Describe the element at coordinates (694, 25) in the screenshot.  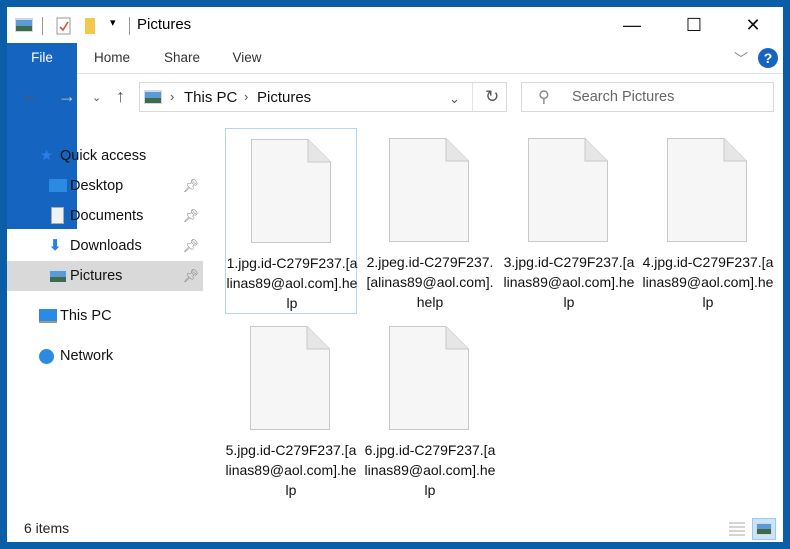
I see `maximize-button: ☐` at that location.